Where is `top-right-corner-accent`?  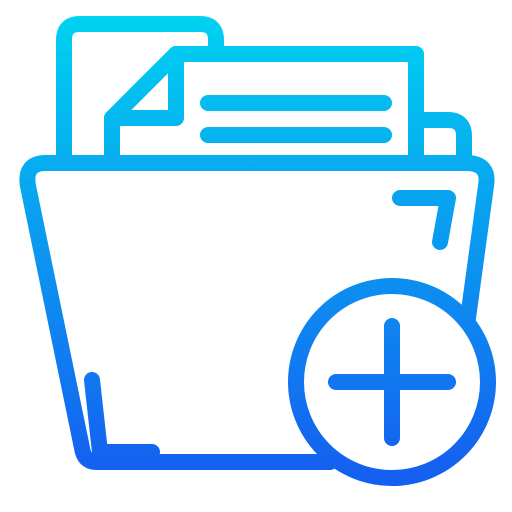
top-right-corner-accent is located at coordinates (424, 220).